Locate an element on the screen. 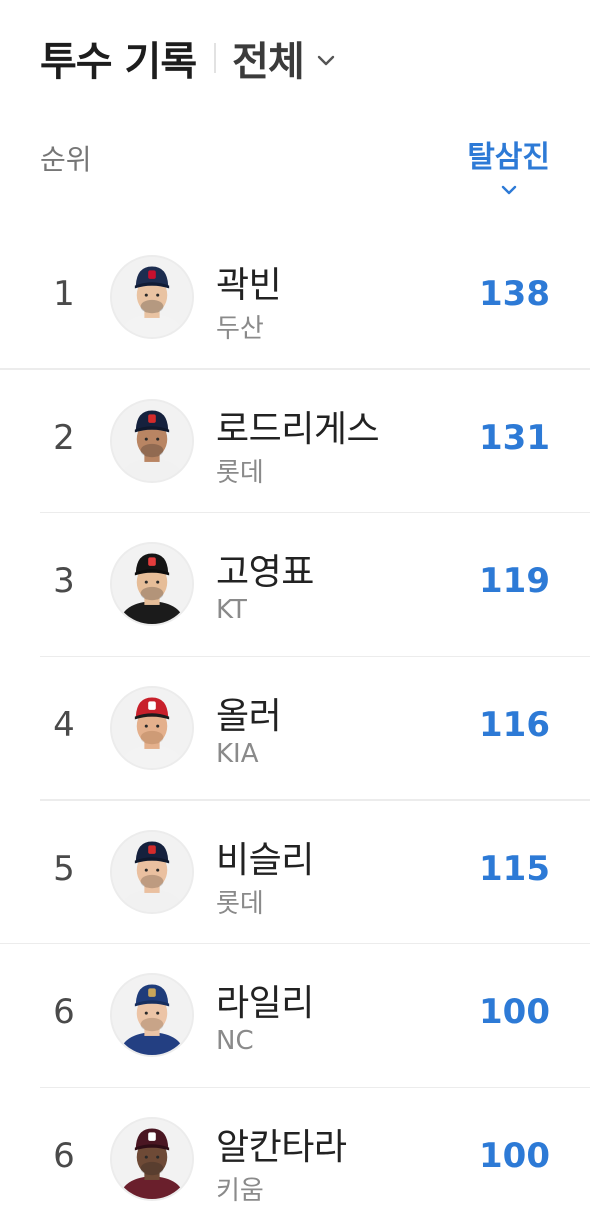  player-row: 3 고영표 KT 119 is located at coordinates (295, 585).